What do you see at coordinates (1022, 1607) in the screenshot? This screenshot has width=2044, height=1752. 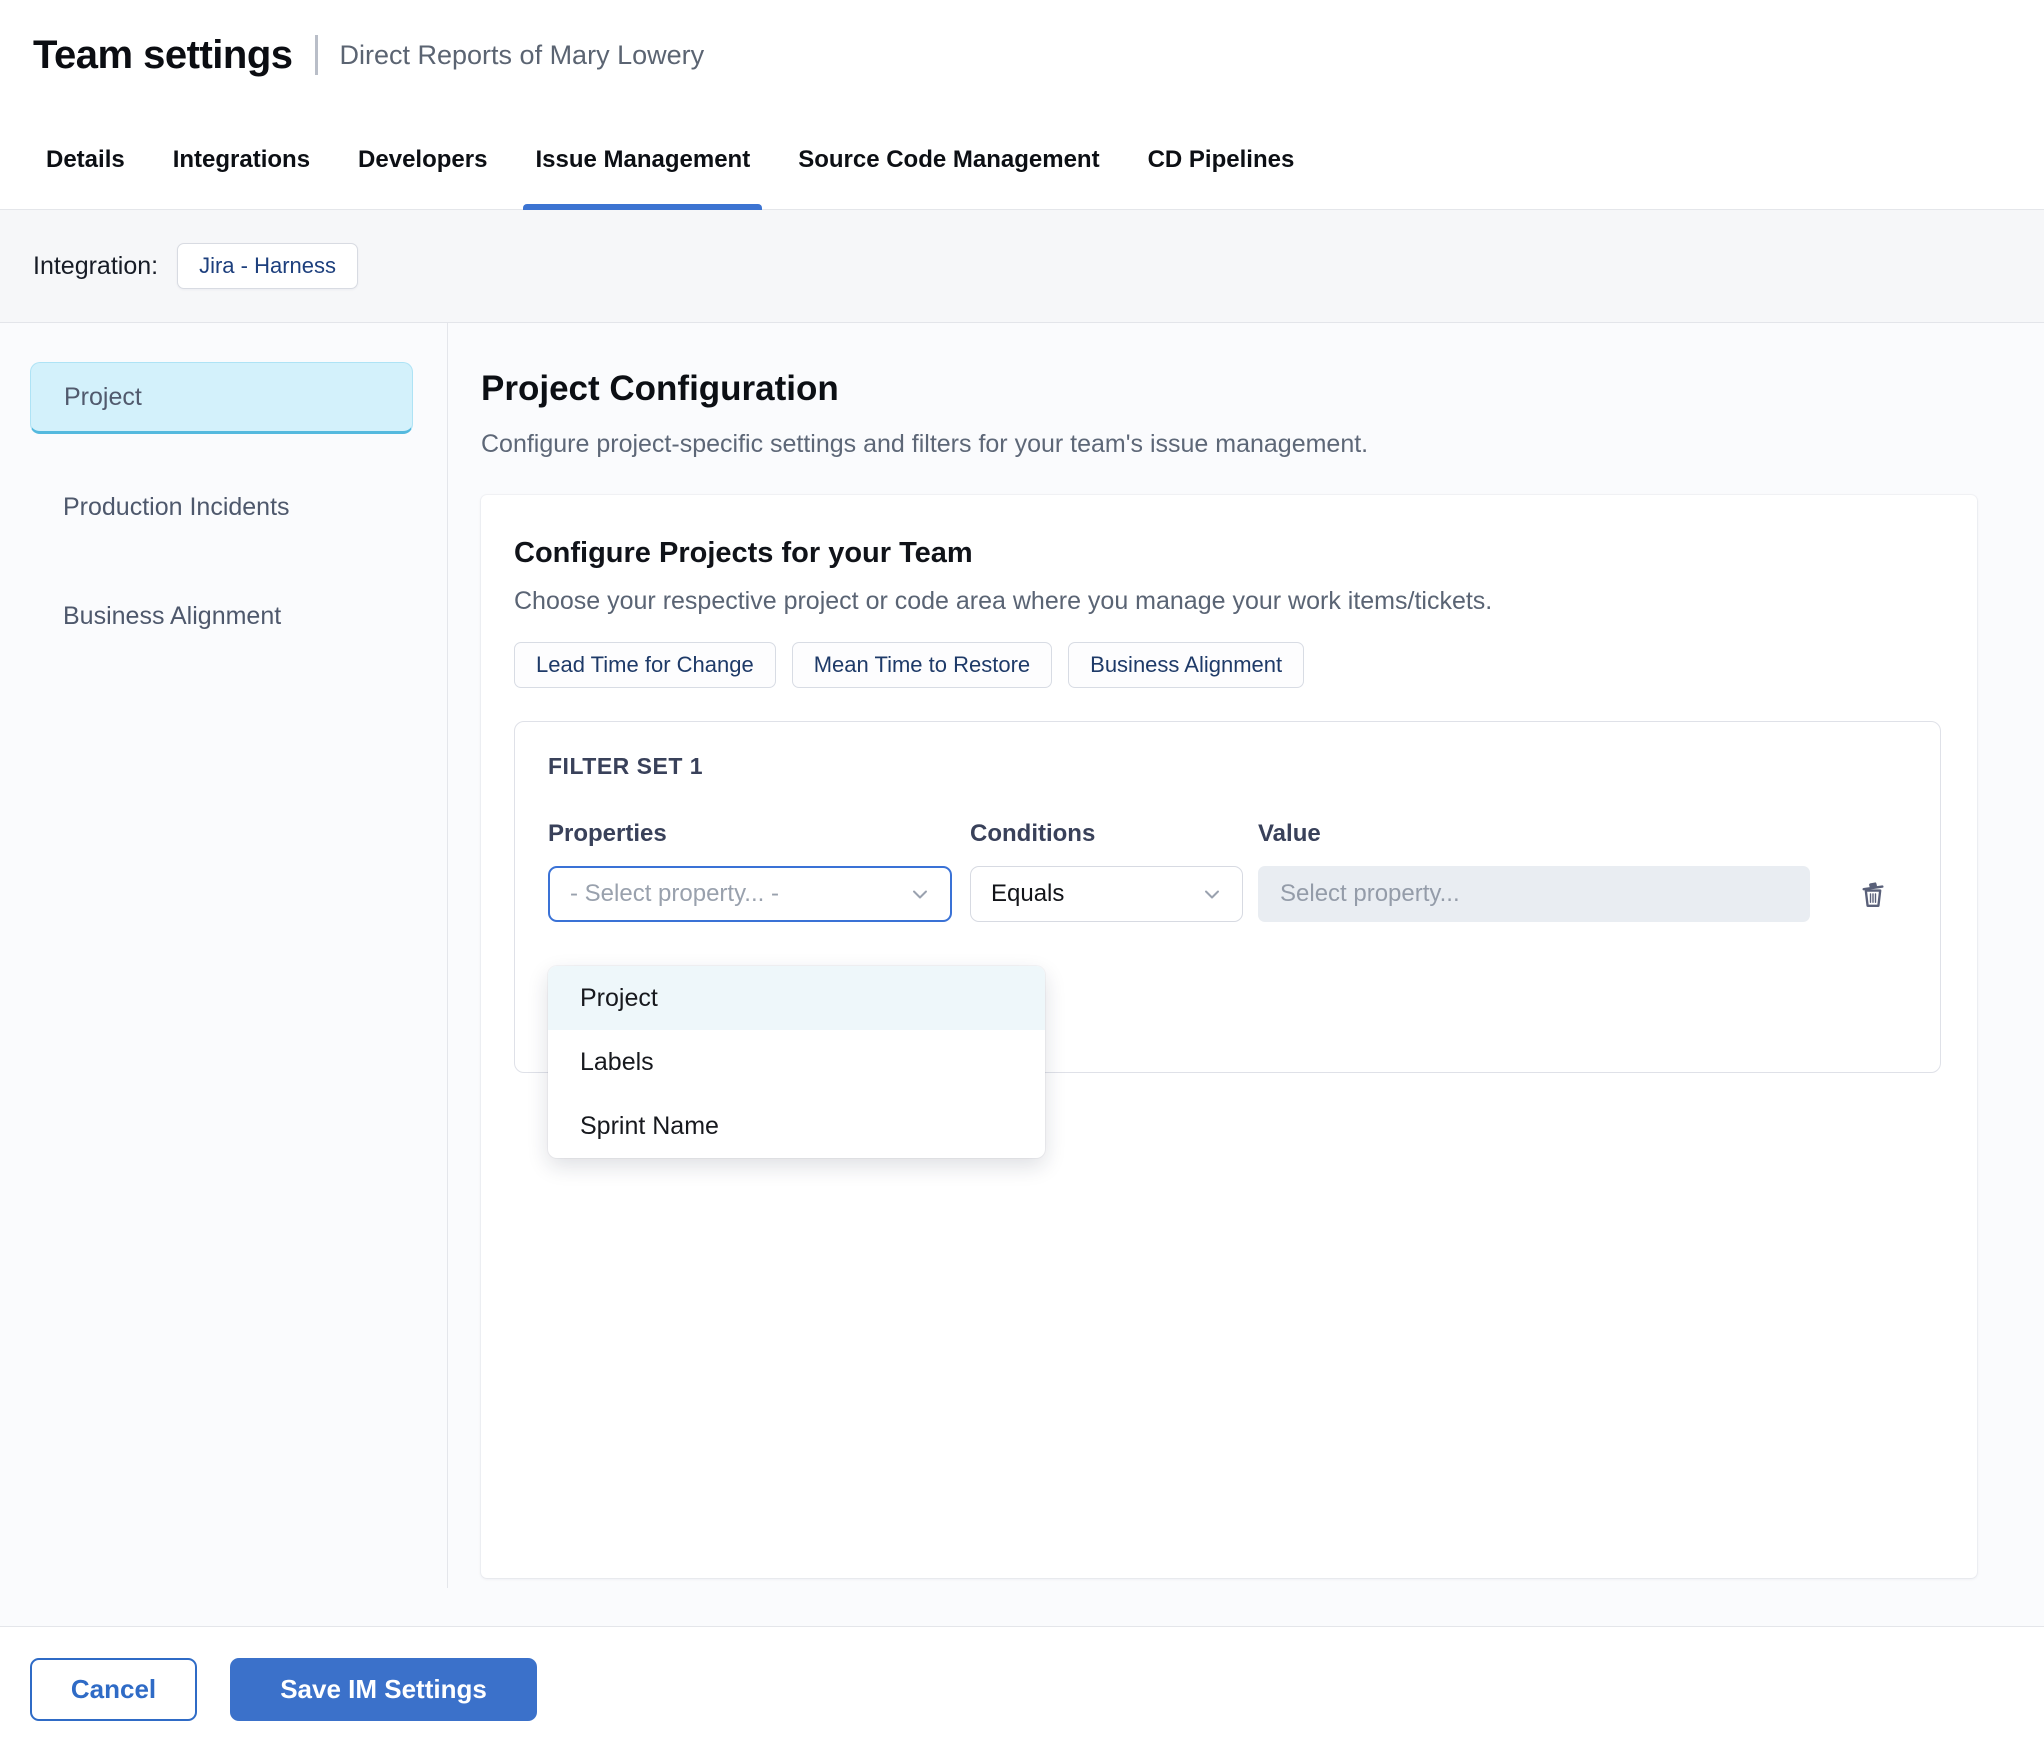 I see `footer-spacer` at bounding box center [1022, 1607].